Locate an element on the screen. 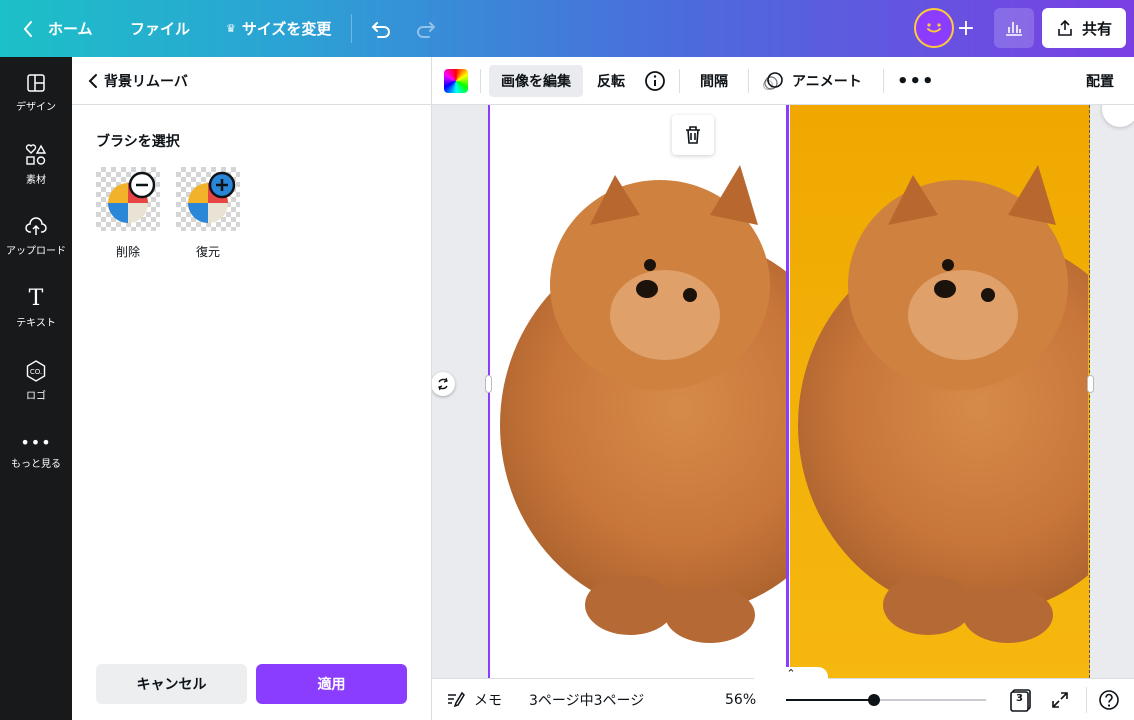 This screenshot has width=1134, height=720. rail-label: 素材 is located at coordinates (36, 180).